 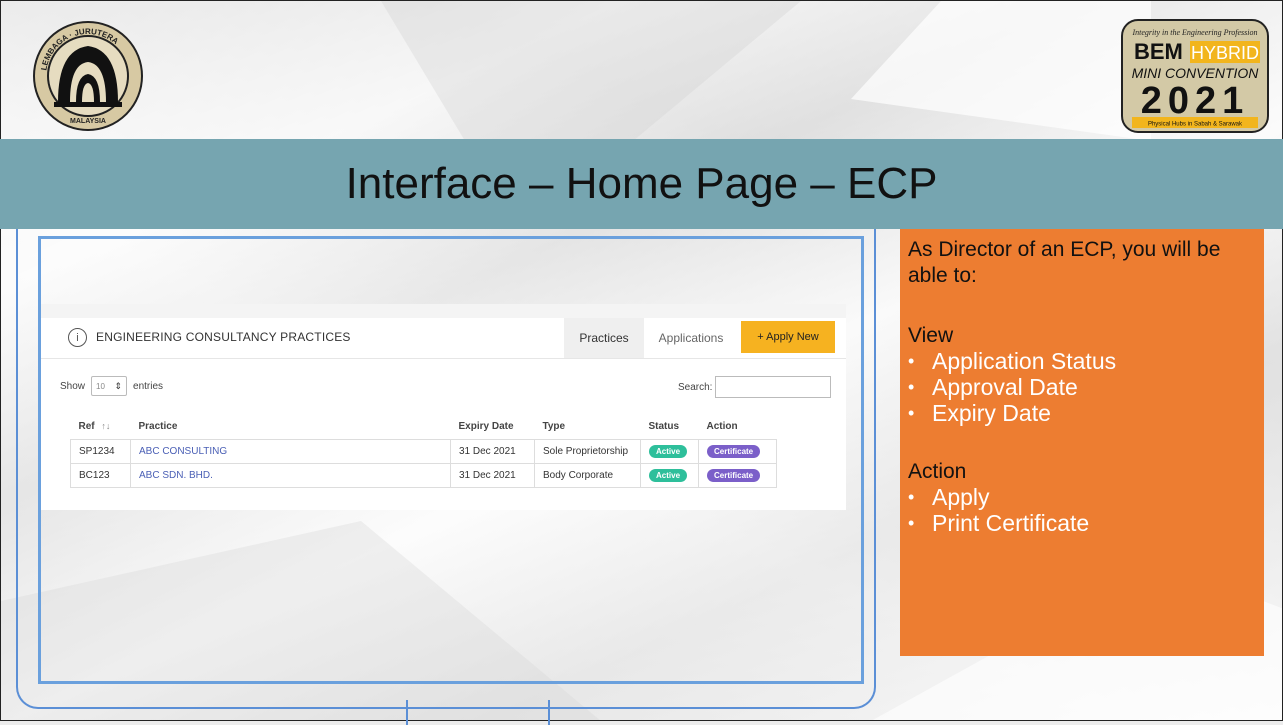 I want to click on list-item-text: Print Certificate, so click(x=1011, y=523).